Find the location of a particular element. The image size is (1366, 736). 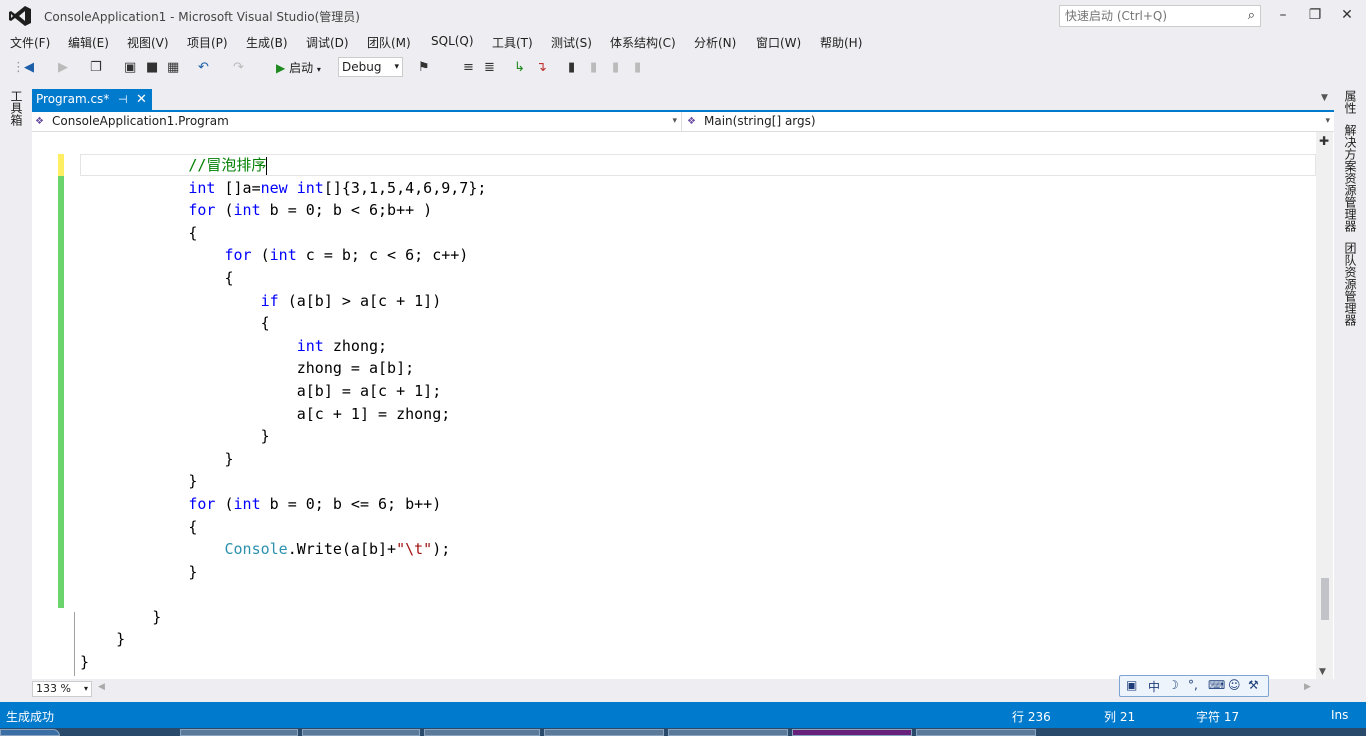

wrench-icon: ⚒ is located at coordinates (1253, 685).